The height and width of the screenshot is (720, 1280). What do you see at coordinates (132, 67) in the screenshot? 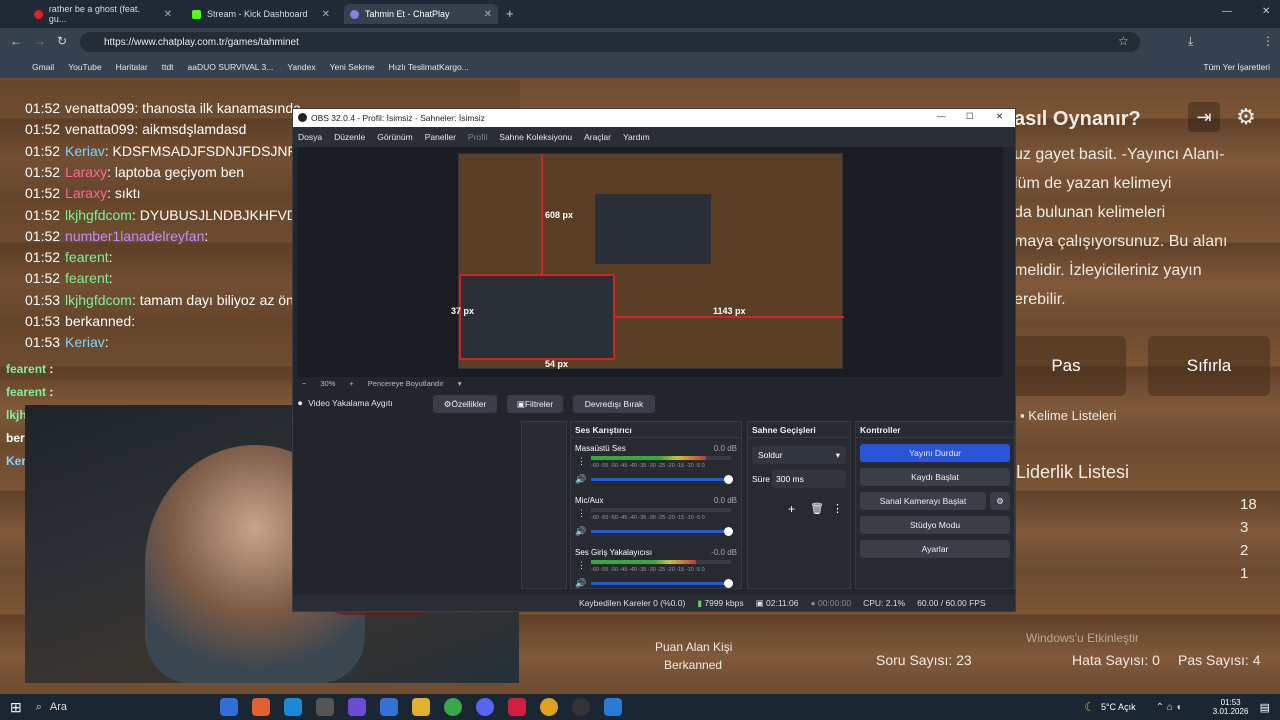
I see `bookmark-maps: Haritalar` at bounding box center [132, 67].